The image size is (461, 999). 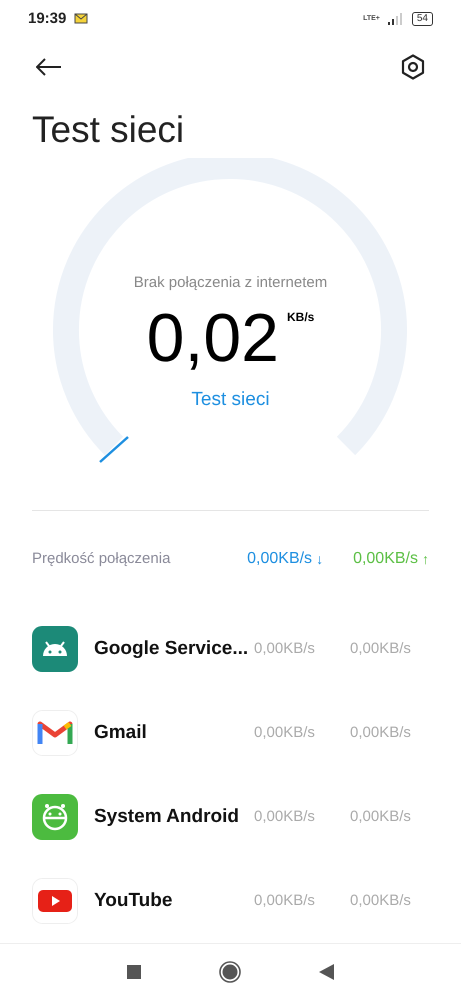 I want to click on app-name: YouTube, so click(x=134, y=900).